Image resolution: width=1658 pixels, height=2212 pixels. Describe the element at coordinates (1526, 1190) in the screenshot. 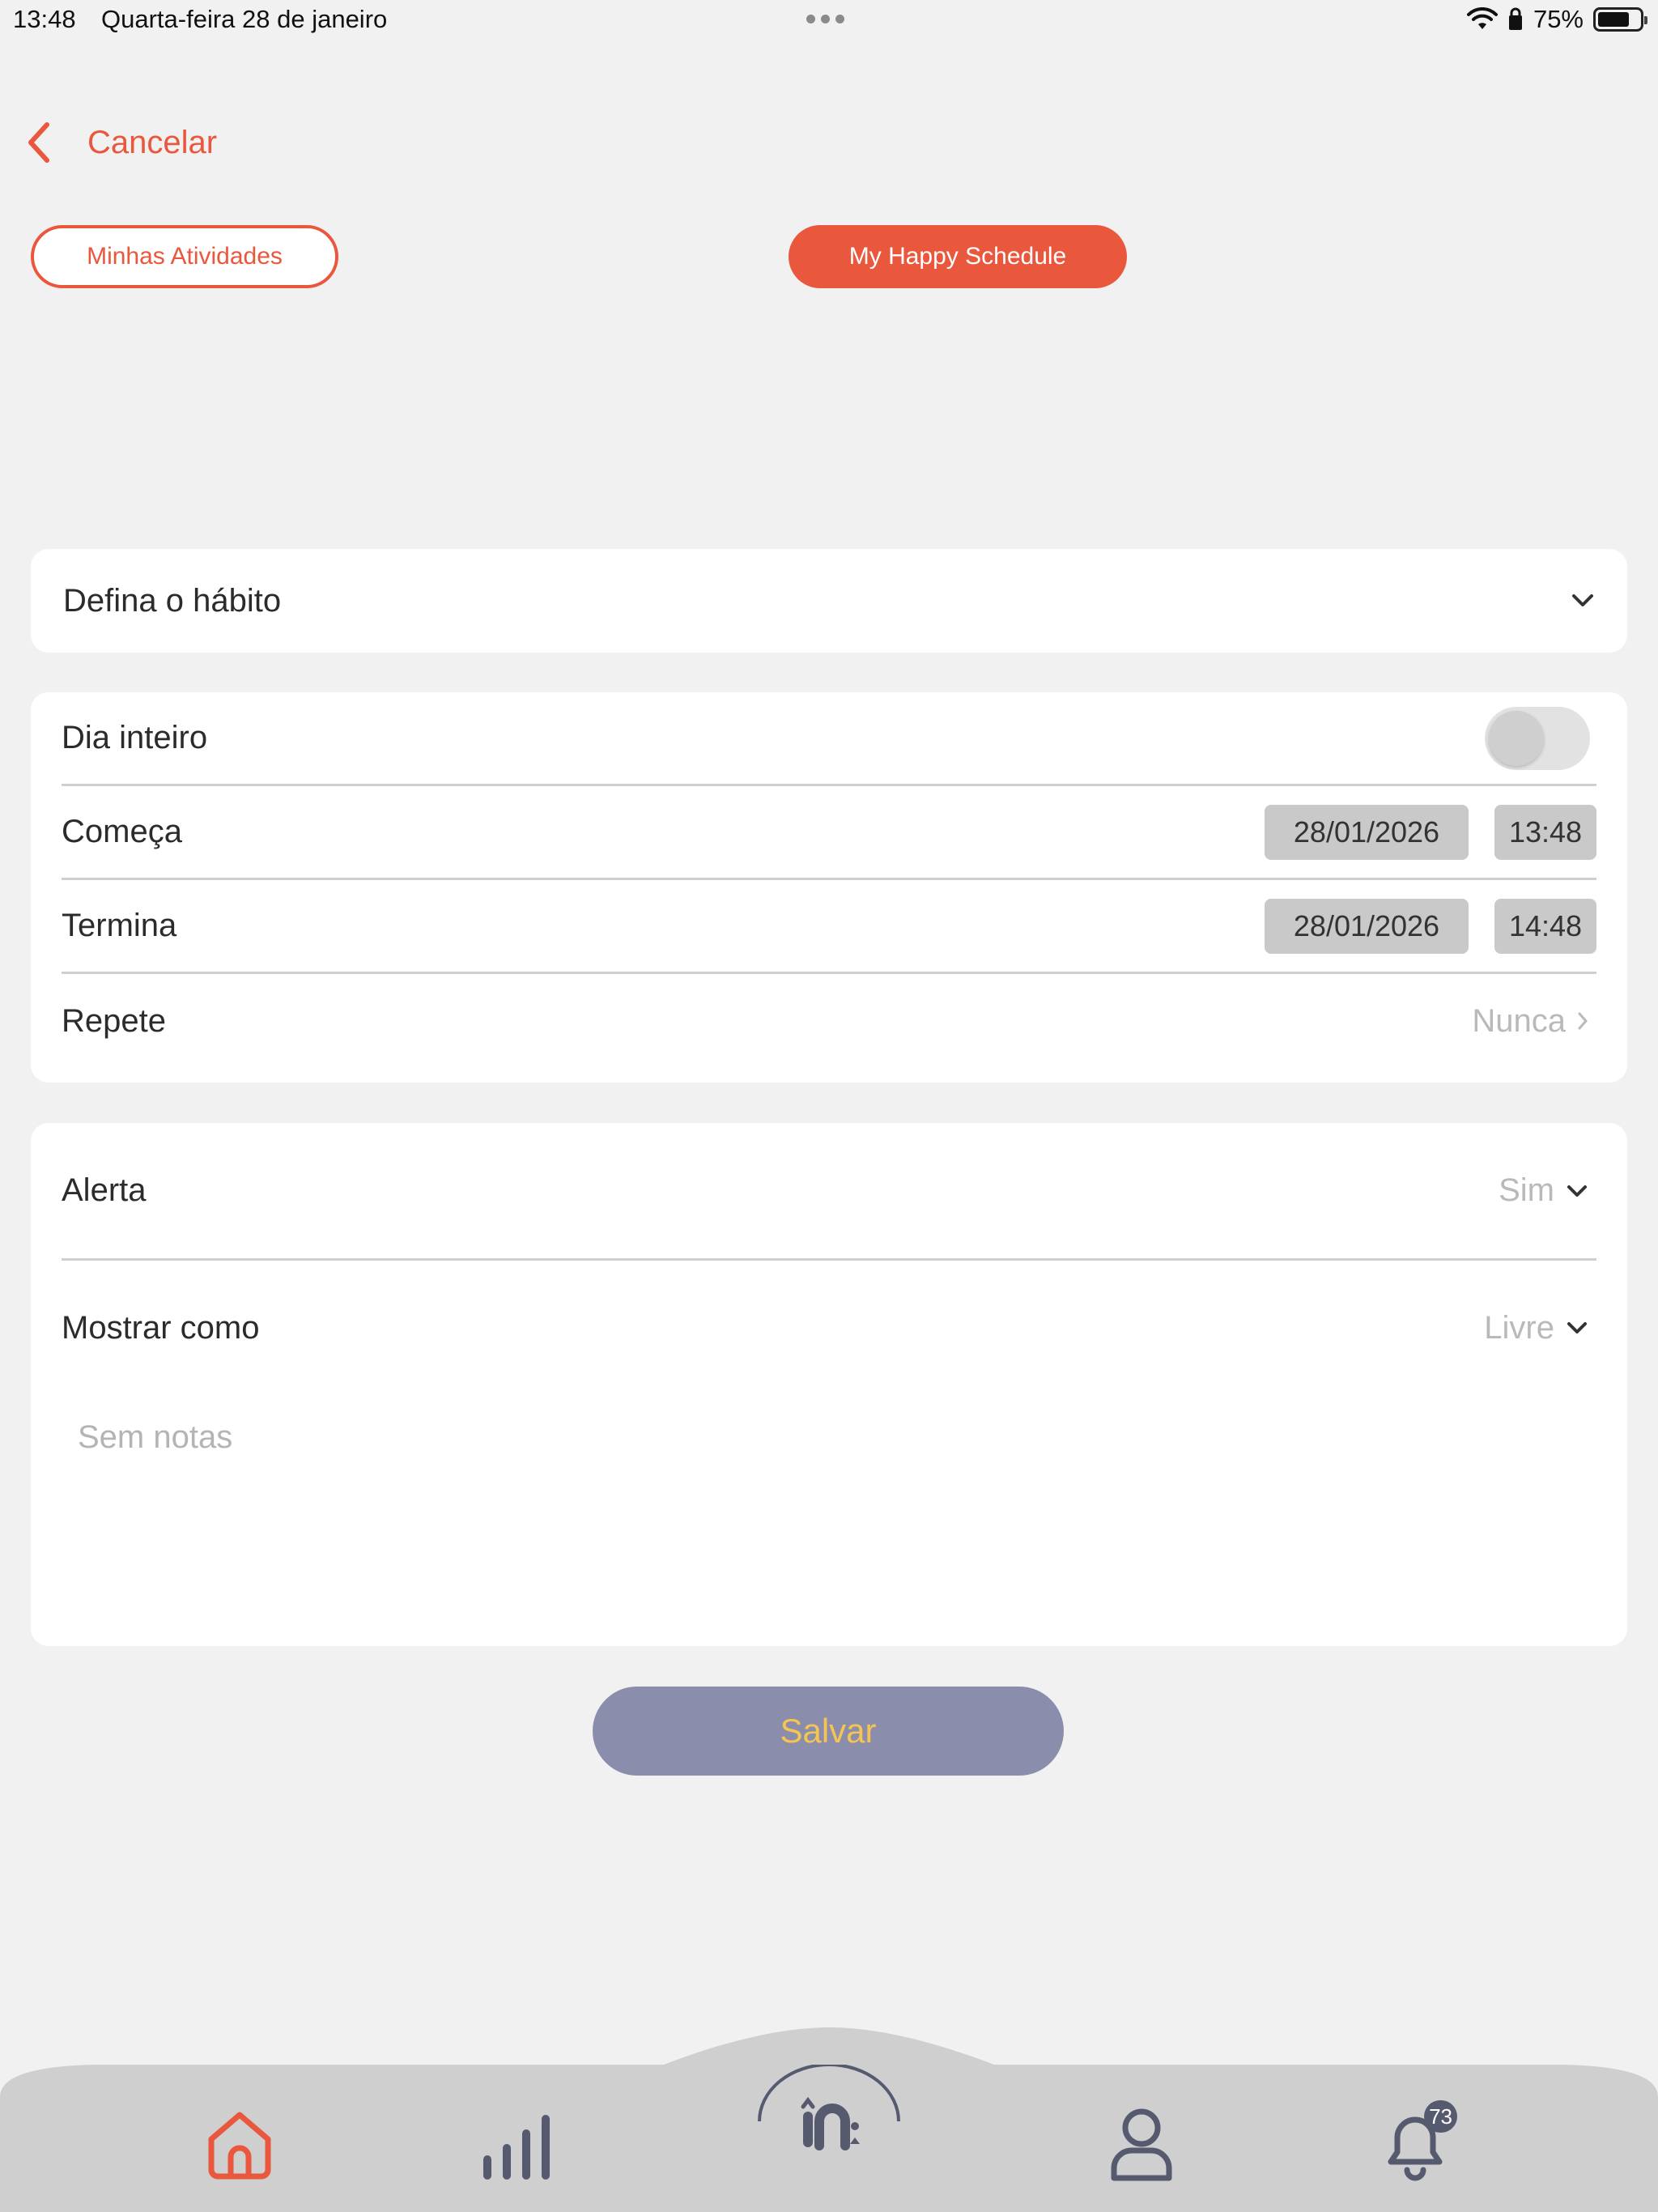

I see `alert-value: Sim` at that location.